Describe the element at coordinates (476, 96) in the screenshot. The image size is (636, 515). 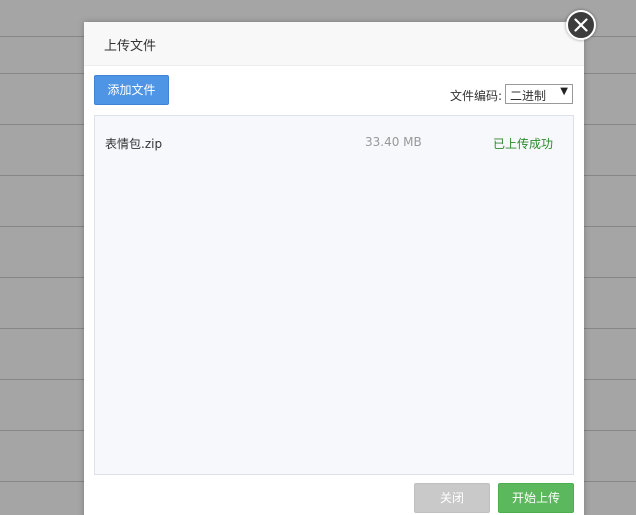
I see `encoding-label: 文件编码:` at that location.